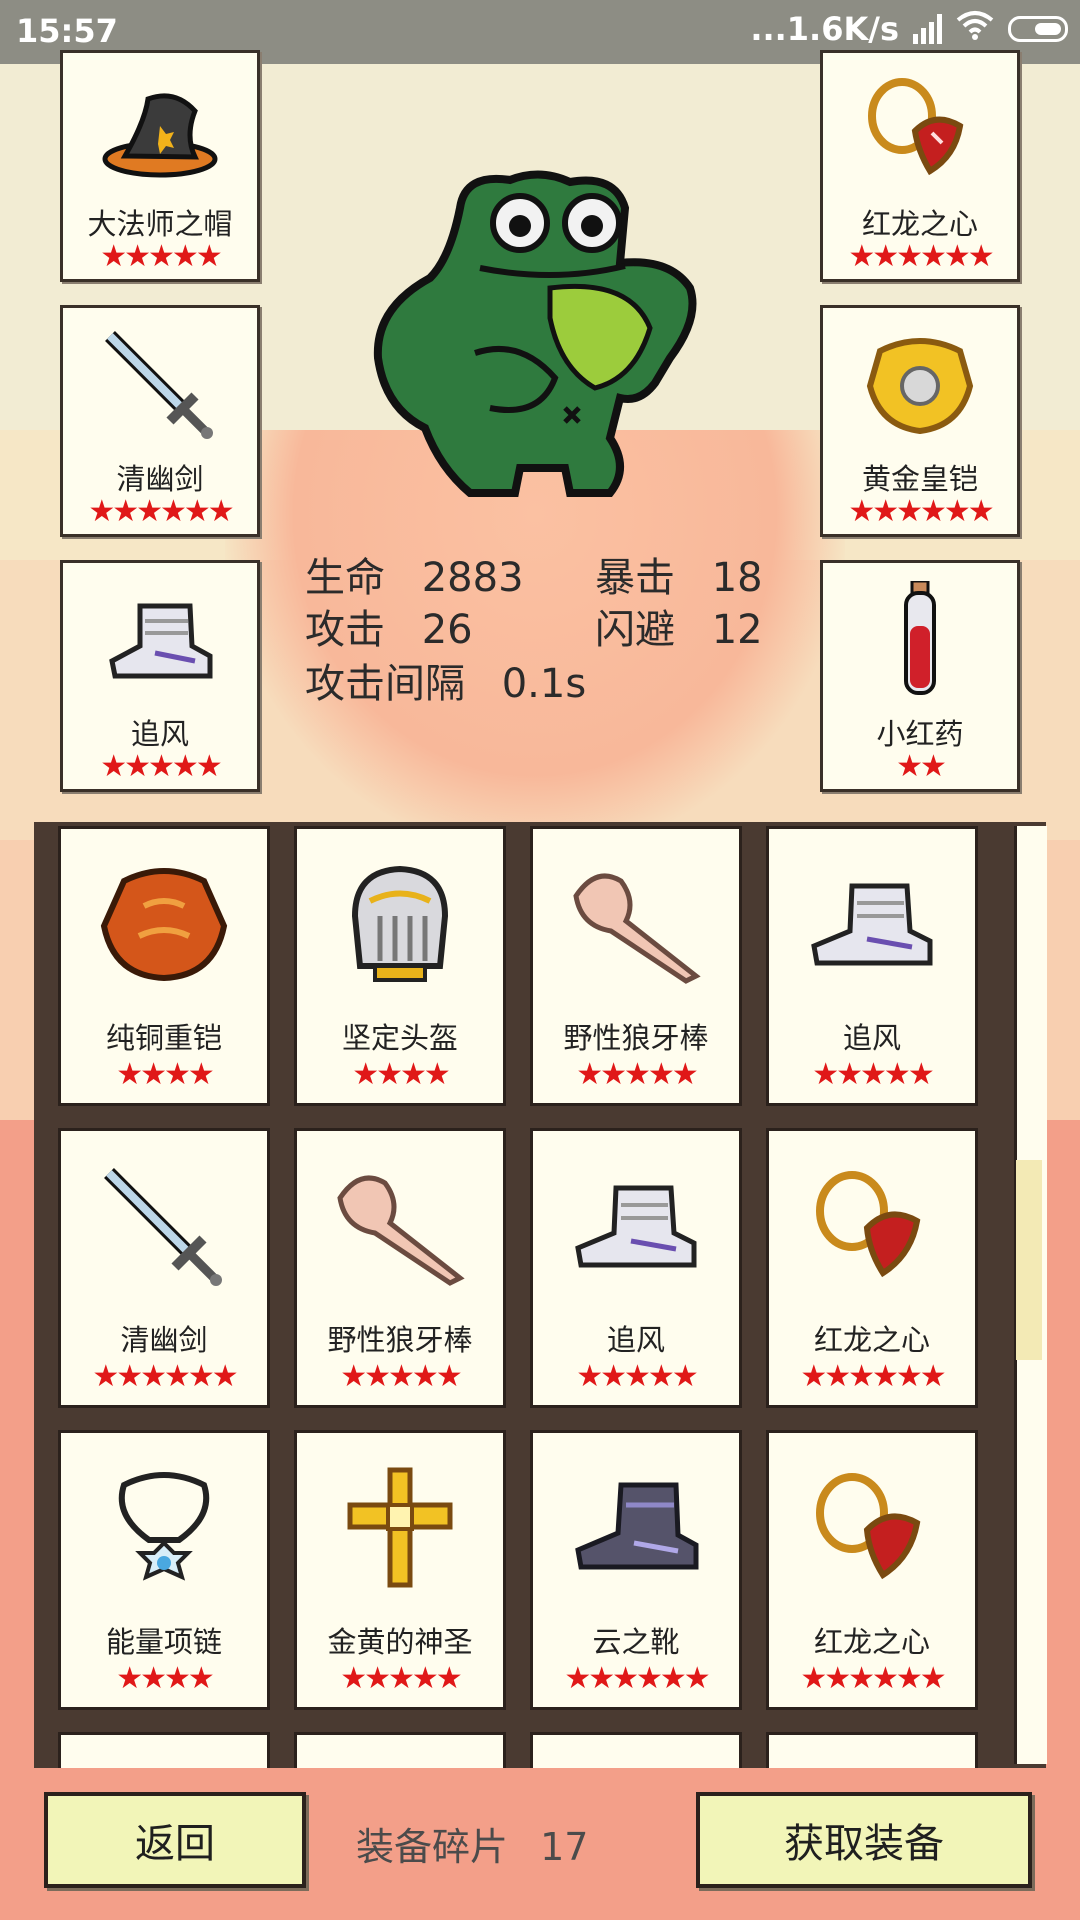  I want to click on item-name: 坚定头盔, so click(399, 1038).